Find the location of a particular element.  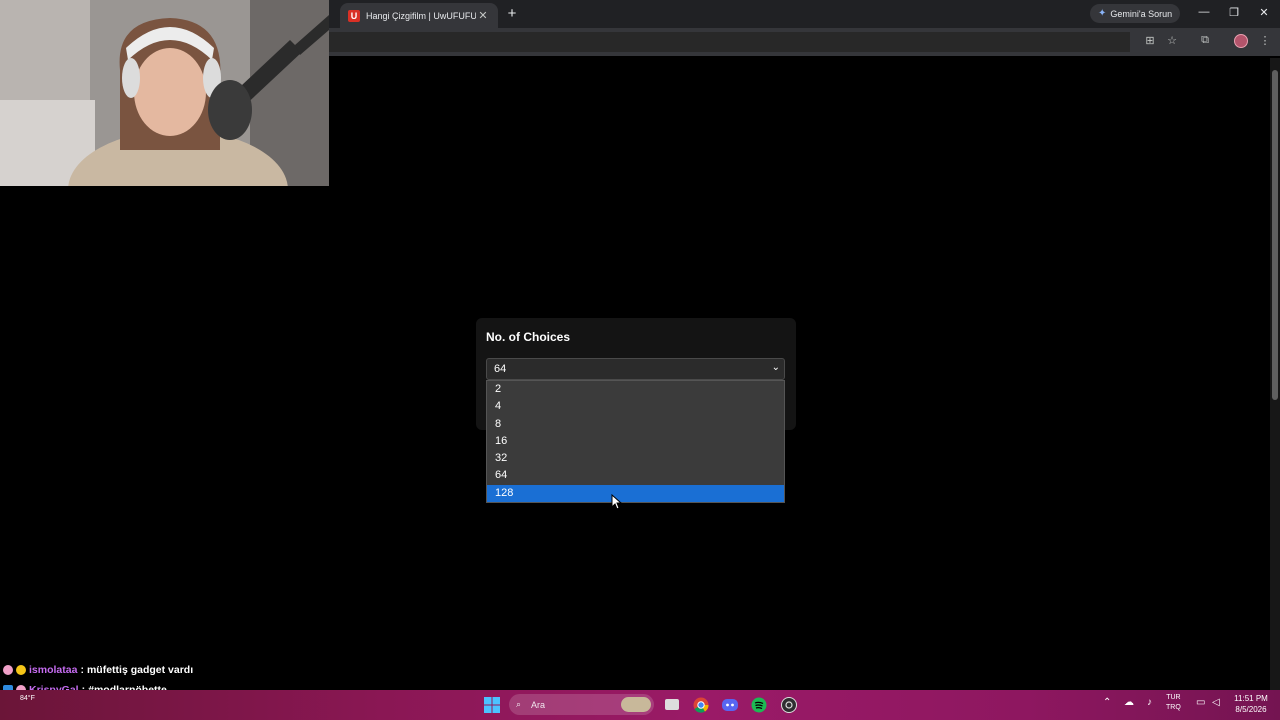

more-menu-icon: ⋮ is located at coordinates (1265, 40).